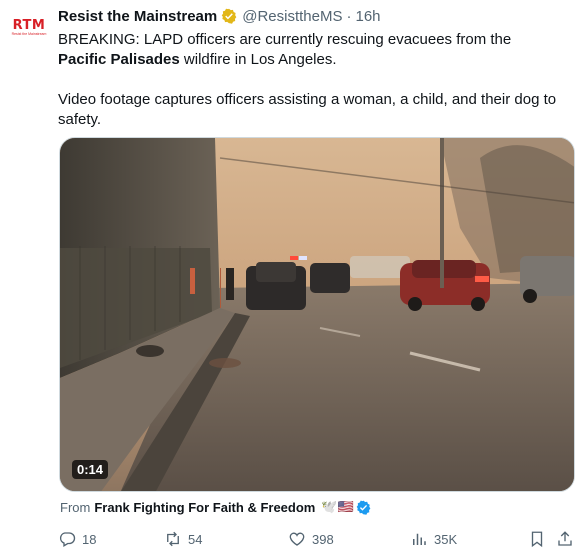 The width and height of the screenshot is (582, 553). What do you see at coordinates (204, 507) in the screenshot?
I see `attribution-name: Frank Fighting For Faith & Freedom` at bounding box center [204, 507].